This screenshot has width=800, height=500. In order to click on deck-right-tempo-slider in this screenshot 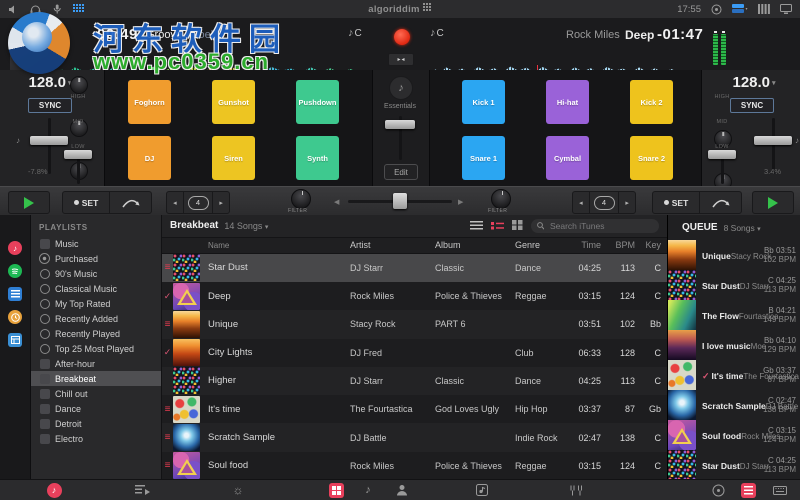, I will do `click(773, 140)`.